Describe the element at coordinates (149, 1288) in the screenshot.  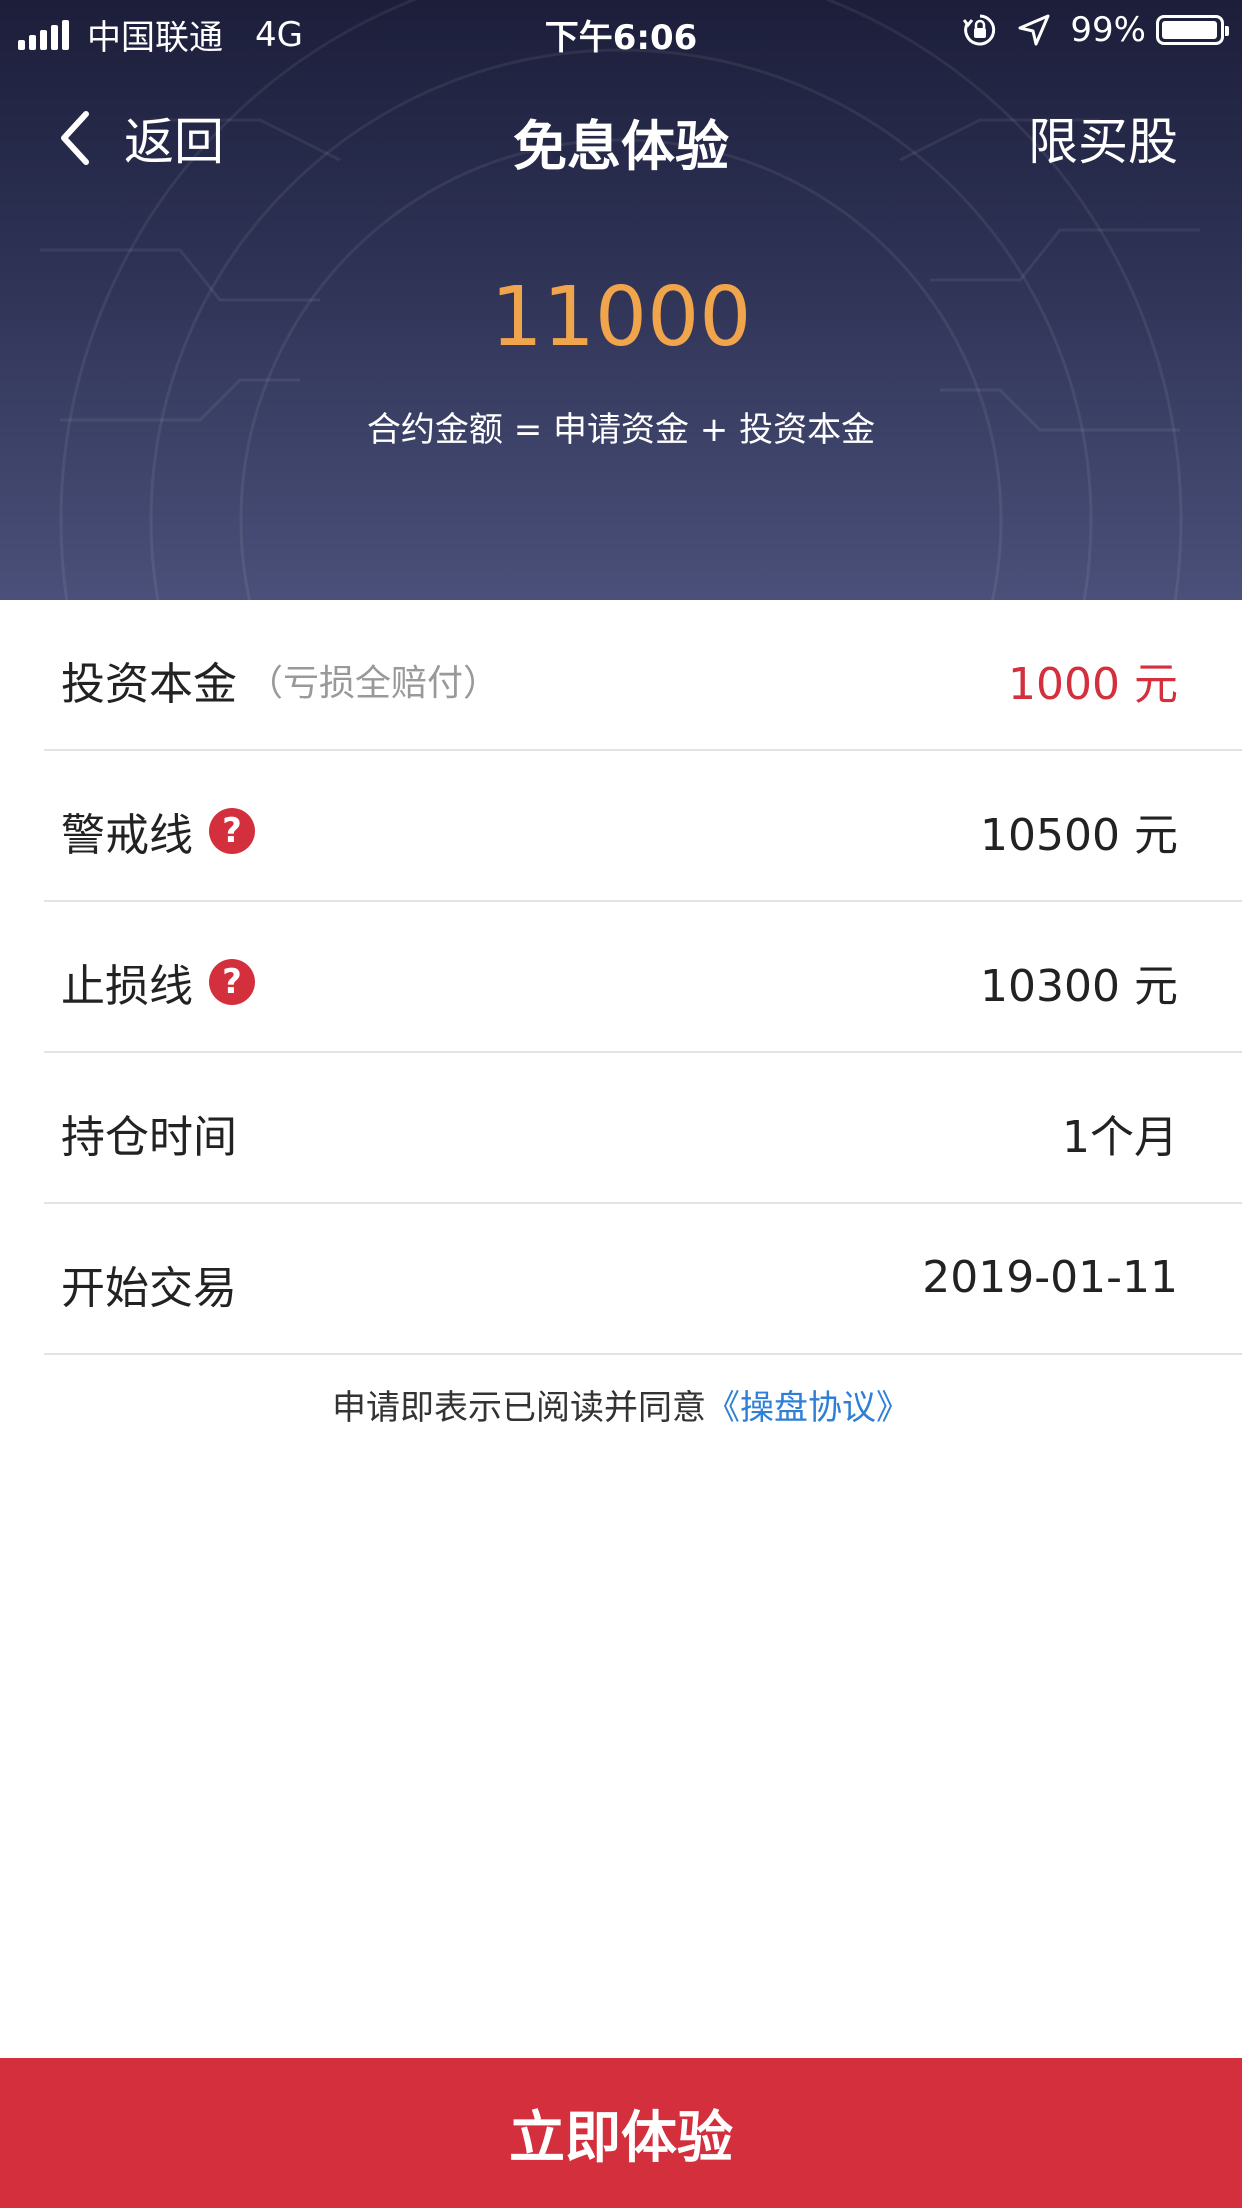
I see `row-label: 开始交易` at that location.